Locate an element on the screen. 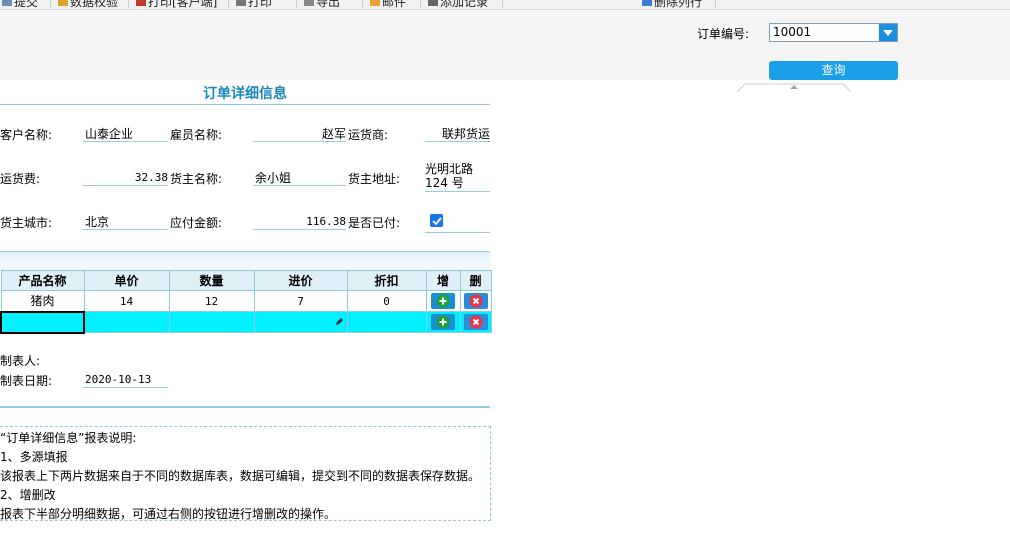 This screenshot has height=533, width=1010. paid-field-underline is located at coordinates (457, 232).